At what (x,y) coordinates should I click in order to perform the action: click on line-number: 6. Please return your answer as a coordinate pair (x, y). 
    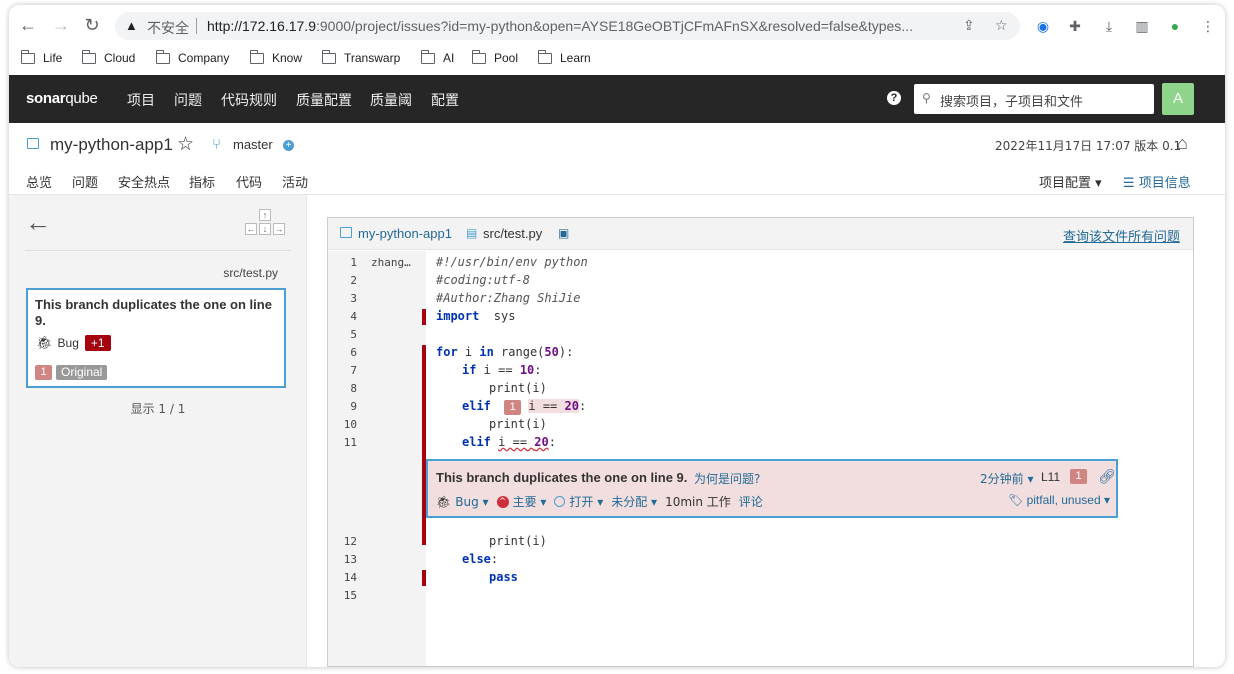
    Looking at the image, I should click on (342, 352).